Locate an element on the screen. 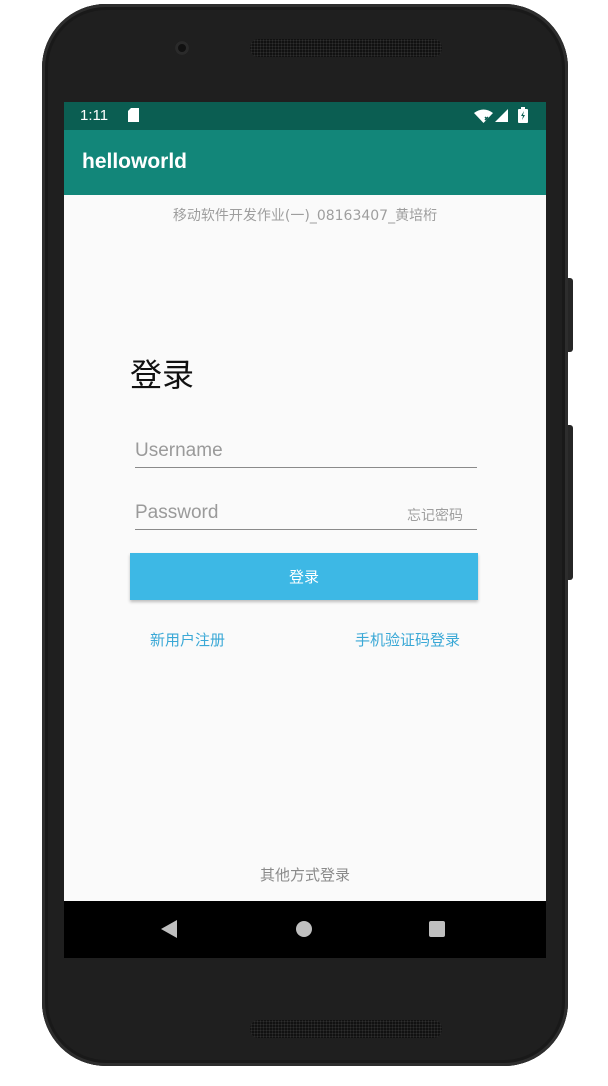 This screenshot has width=608, height=1086. sms-login-link: 手机验证码登录 is located at coordinates (407, 639).